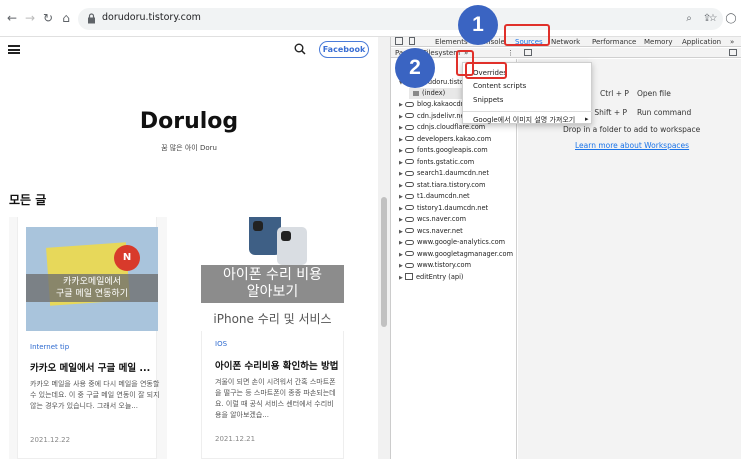 The height and width of the screenshot is (459, 741). I want to click on tree-item: ▶ t1.daumcdn.net, so click(434, 196).